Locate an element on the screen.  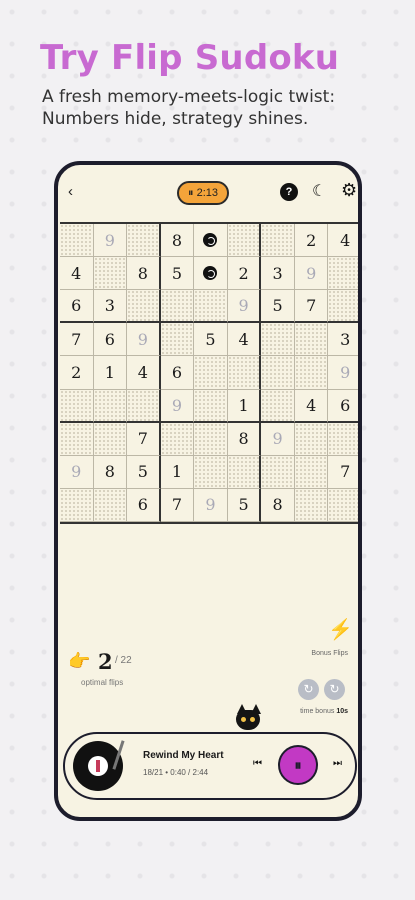
cell-number: 1 is located at coordinates (109, 372).